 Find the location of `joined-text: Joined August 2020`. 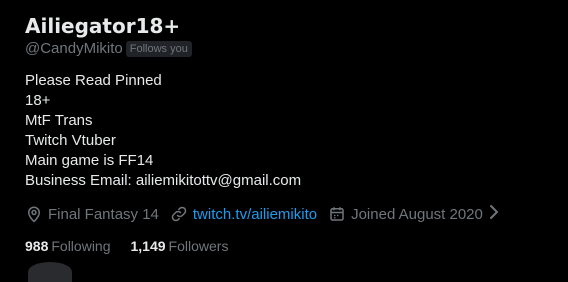

joined-text: Joined August 2020 is located at coordinates (417, 214).